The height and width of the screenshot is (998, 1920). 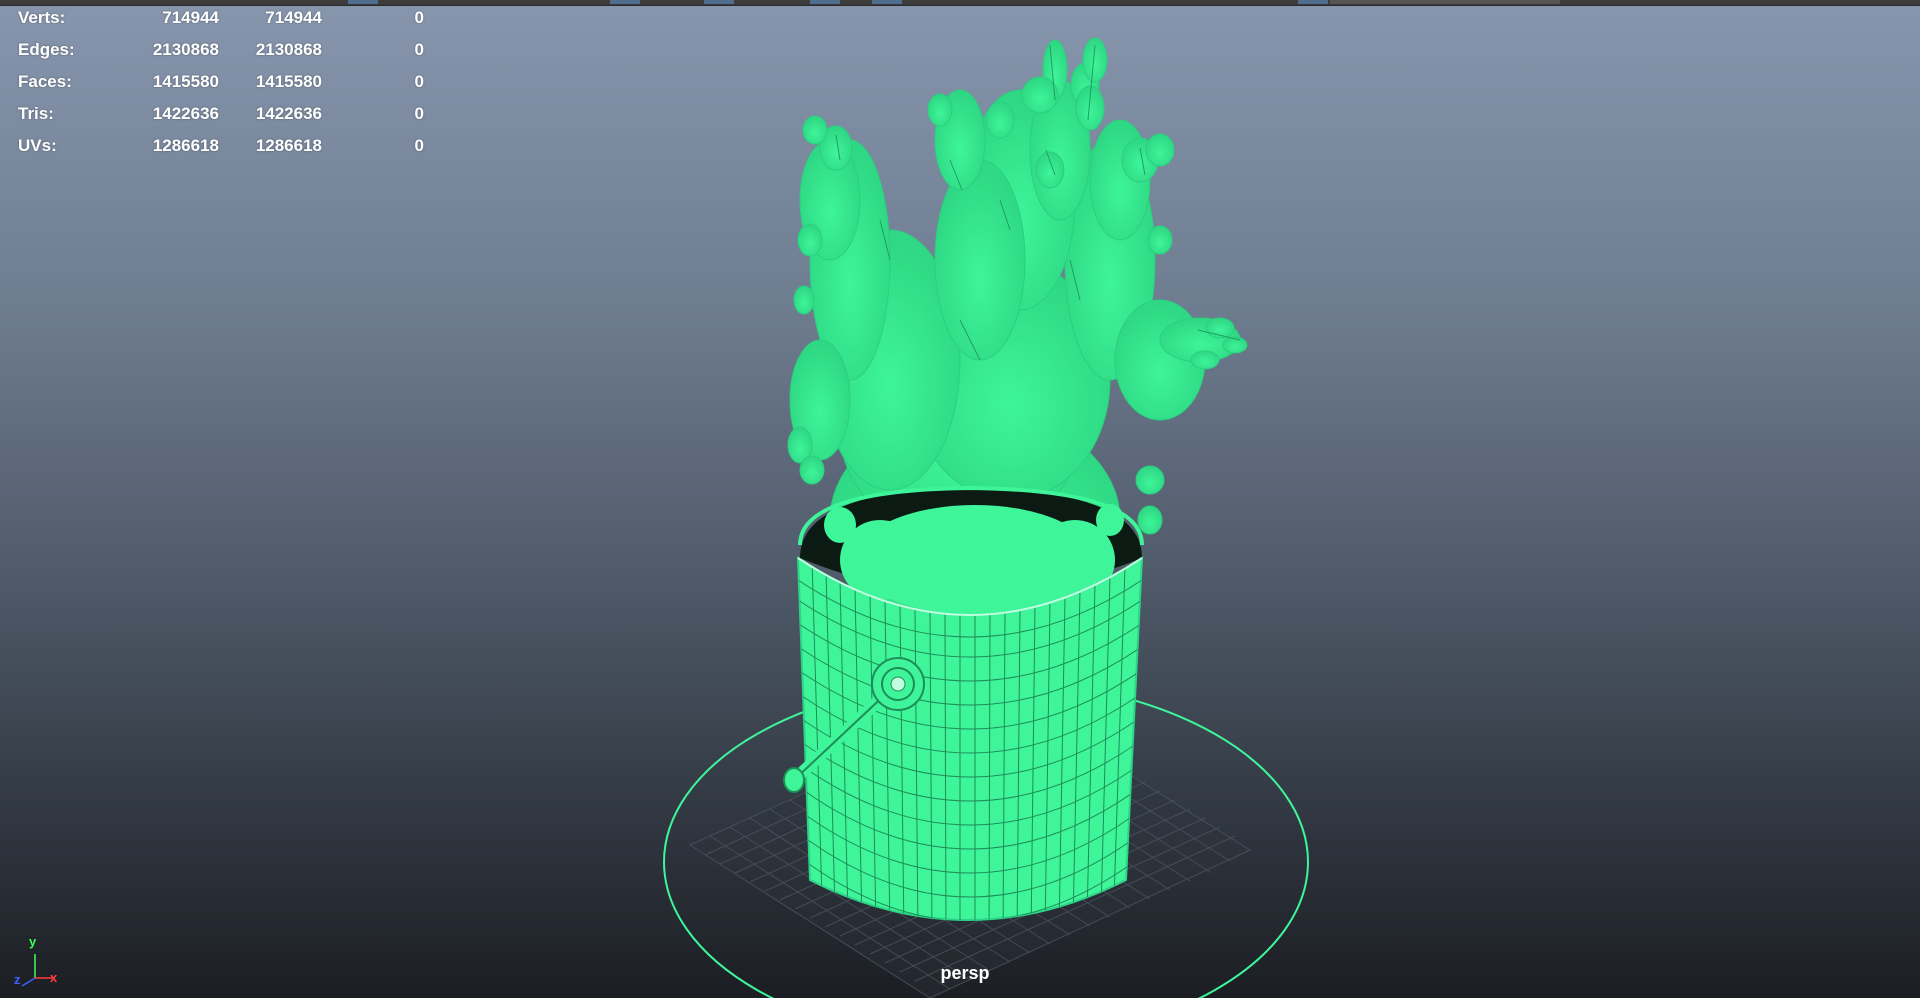 I want to click on axis-x-label: x, so click(x=54, y=977).